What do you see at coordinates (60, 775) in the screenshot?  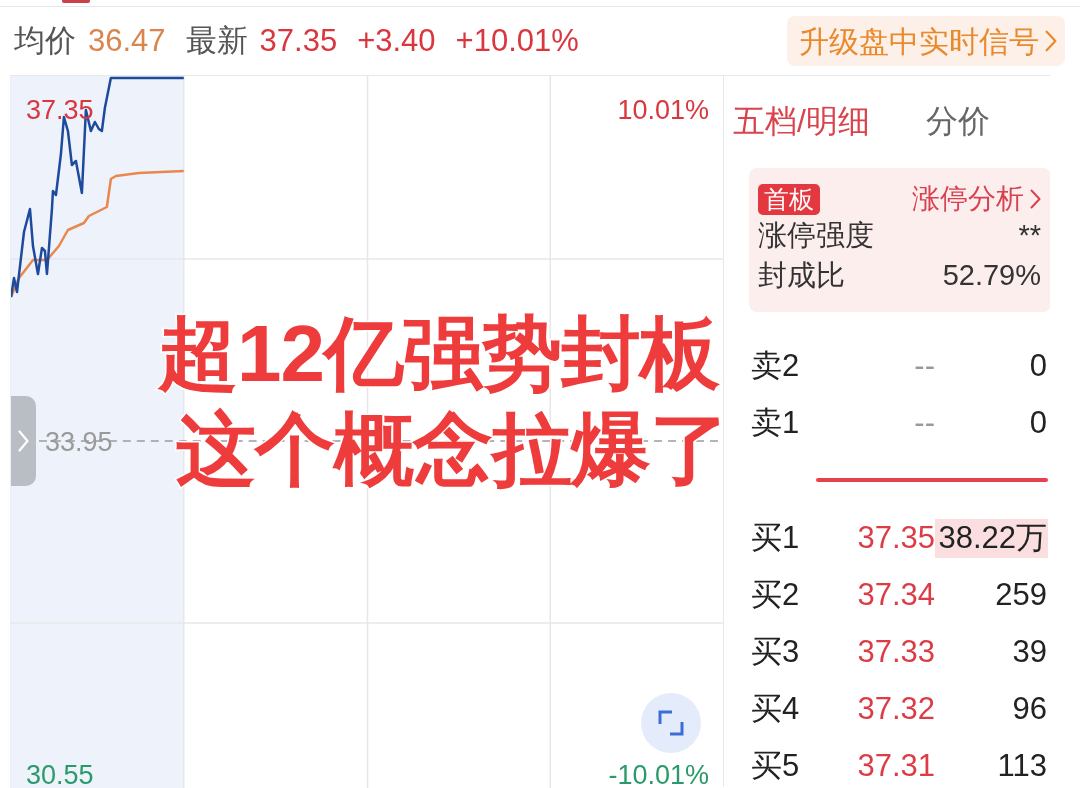 I see `price-axis-label: 30.55` at bounding box center [60, 775].